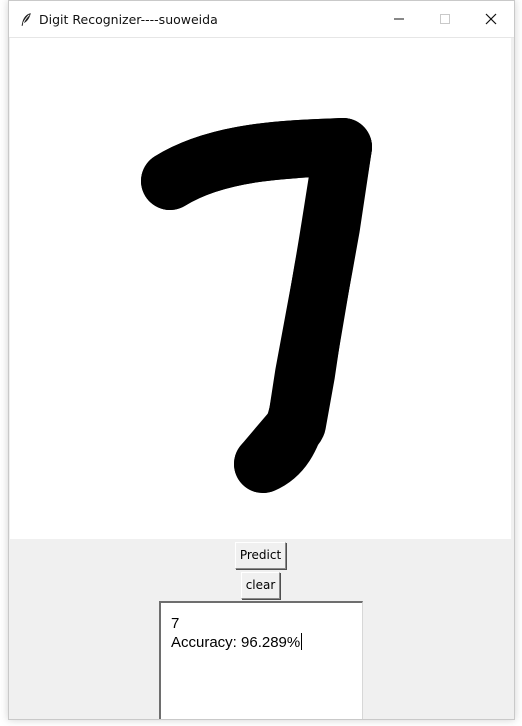  I want to click on window-title: Digit Recognizer----suoweida, so click(128, 19).